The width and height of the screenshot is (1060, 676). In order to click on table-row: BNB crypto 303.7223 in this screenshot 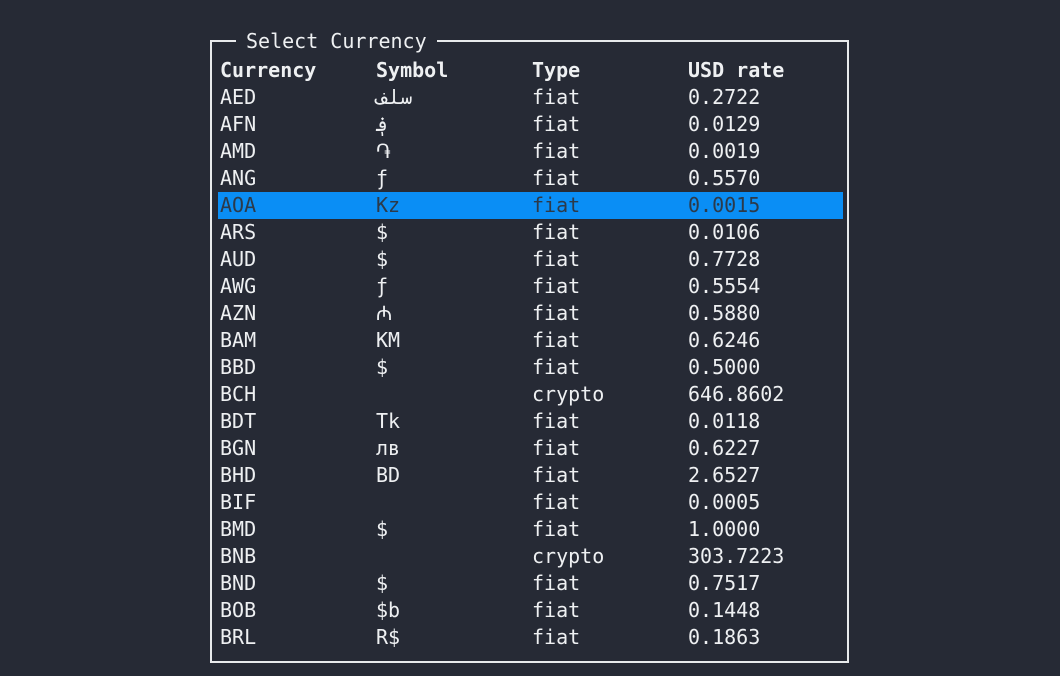, I will do `click(530, 556)`.